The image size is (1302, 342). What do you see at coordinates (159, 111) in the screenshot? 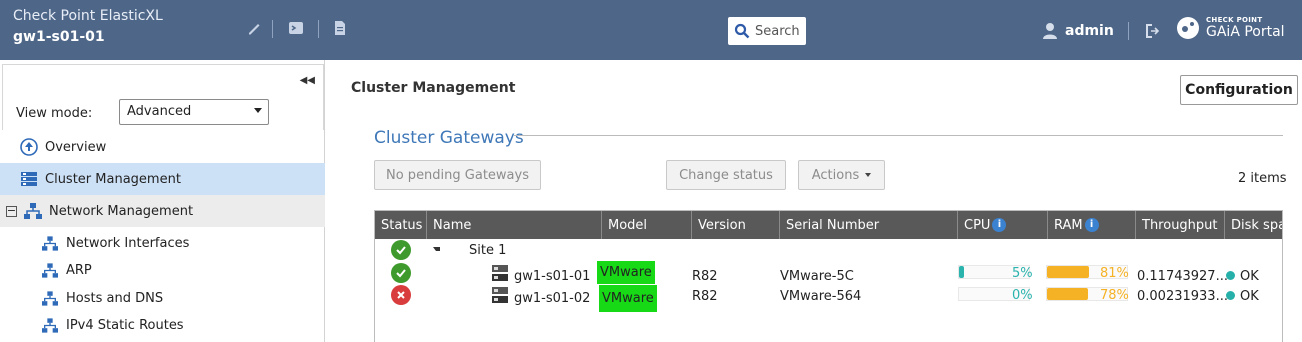
I see `view-mode-value: Advanced` at bounding box center [159, 111].